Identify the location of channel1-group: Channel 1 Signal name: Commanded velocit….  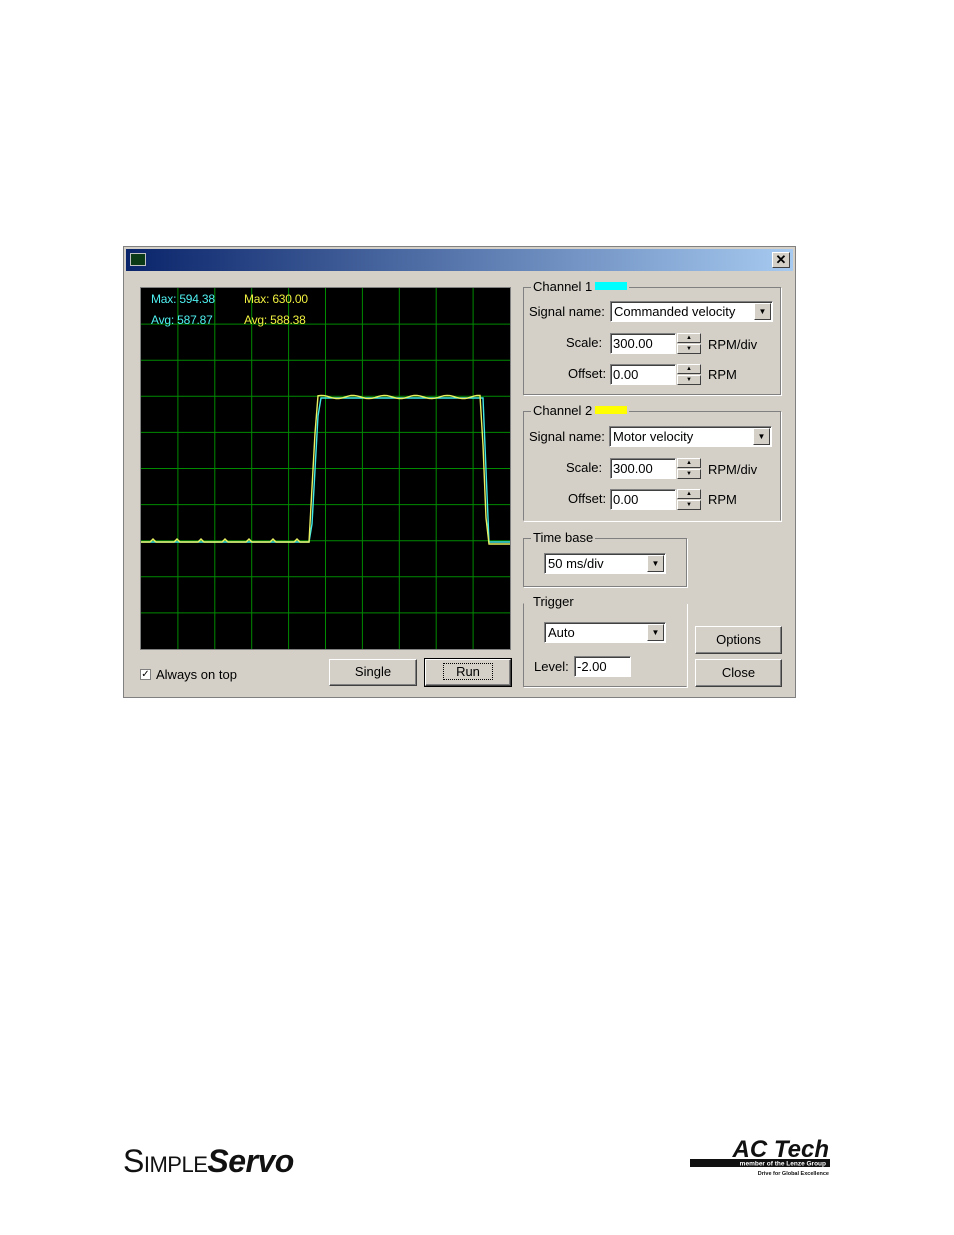
(652, 337).